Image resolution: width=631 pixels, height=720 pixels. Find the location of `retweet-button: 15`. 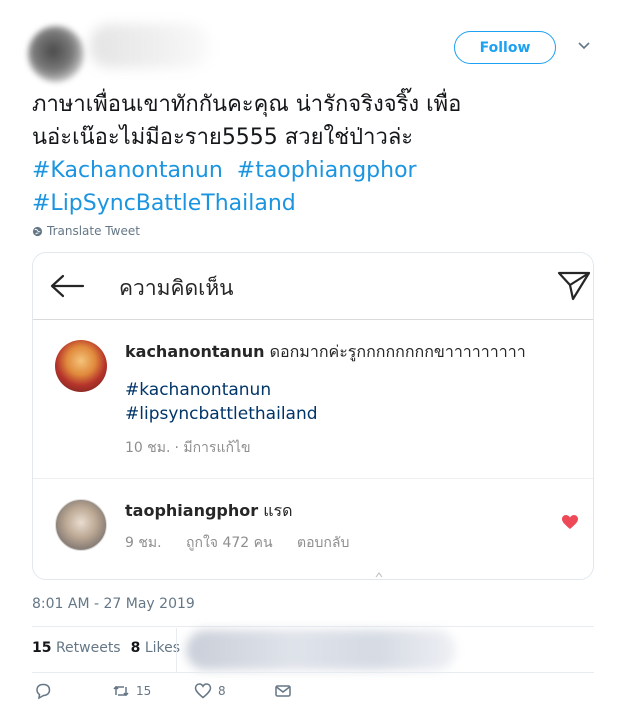

retweet-button: 15 is located at coordinates (131, 691).